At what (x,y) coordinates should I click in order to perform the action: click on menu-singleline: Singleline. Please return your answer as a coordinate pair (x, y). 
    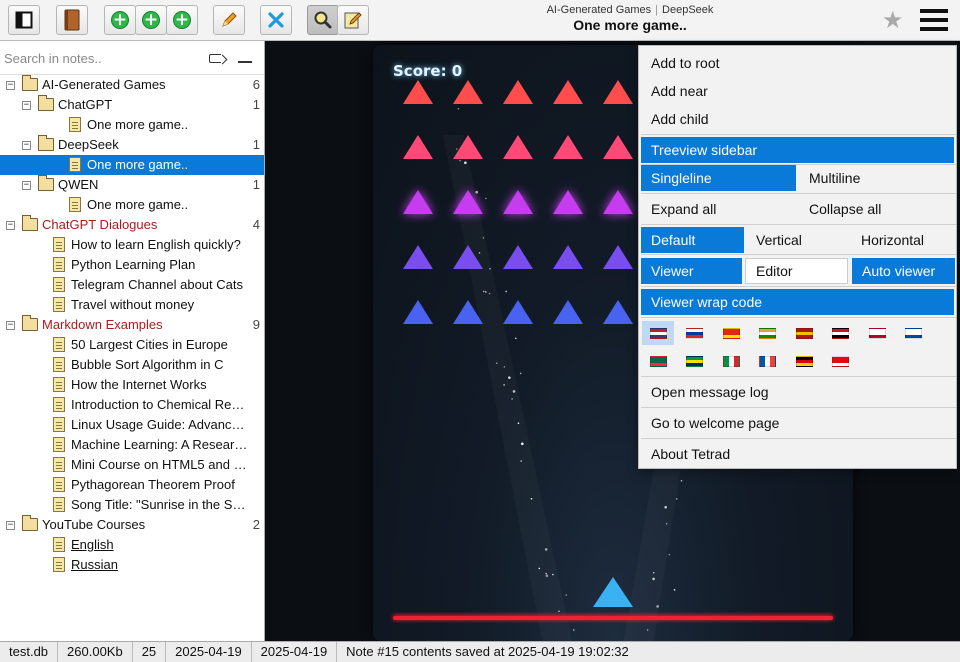
    Looking at the image, I should click on (718, 178).